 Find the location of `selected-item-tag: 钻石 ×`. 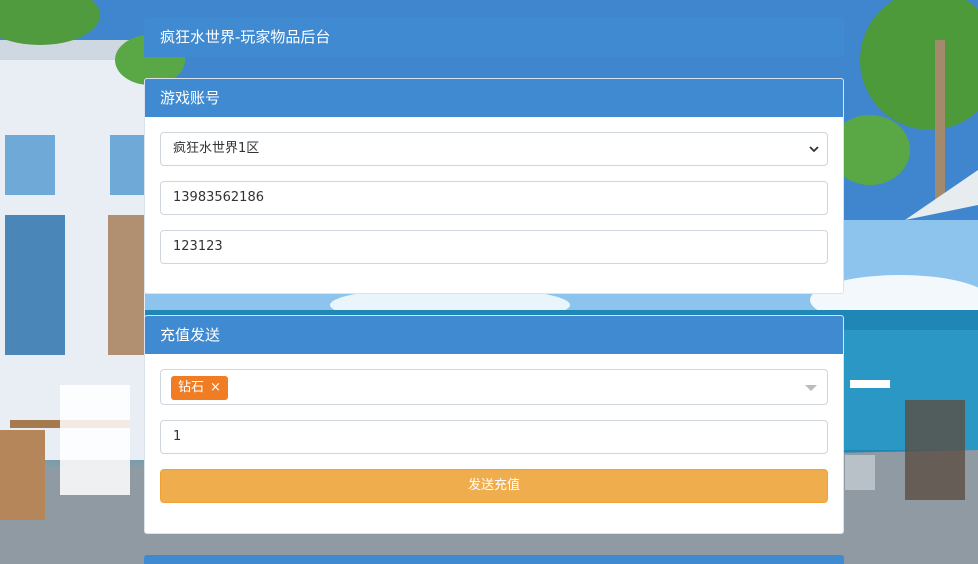

selected-item-tag: 钻石 × is located at coordinates (199, 388).